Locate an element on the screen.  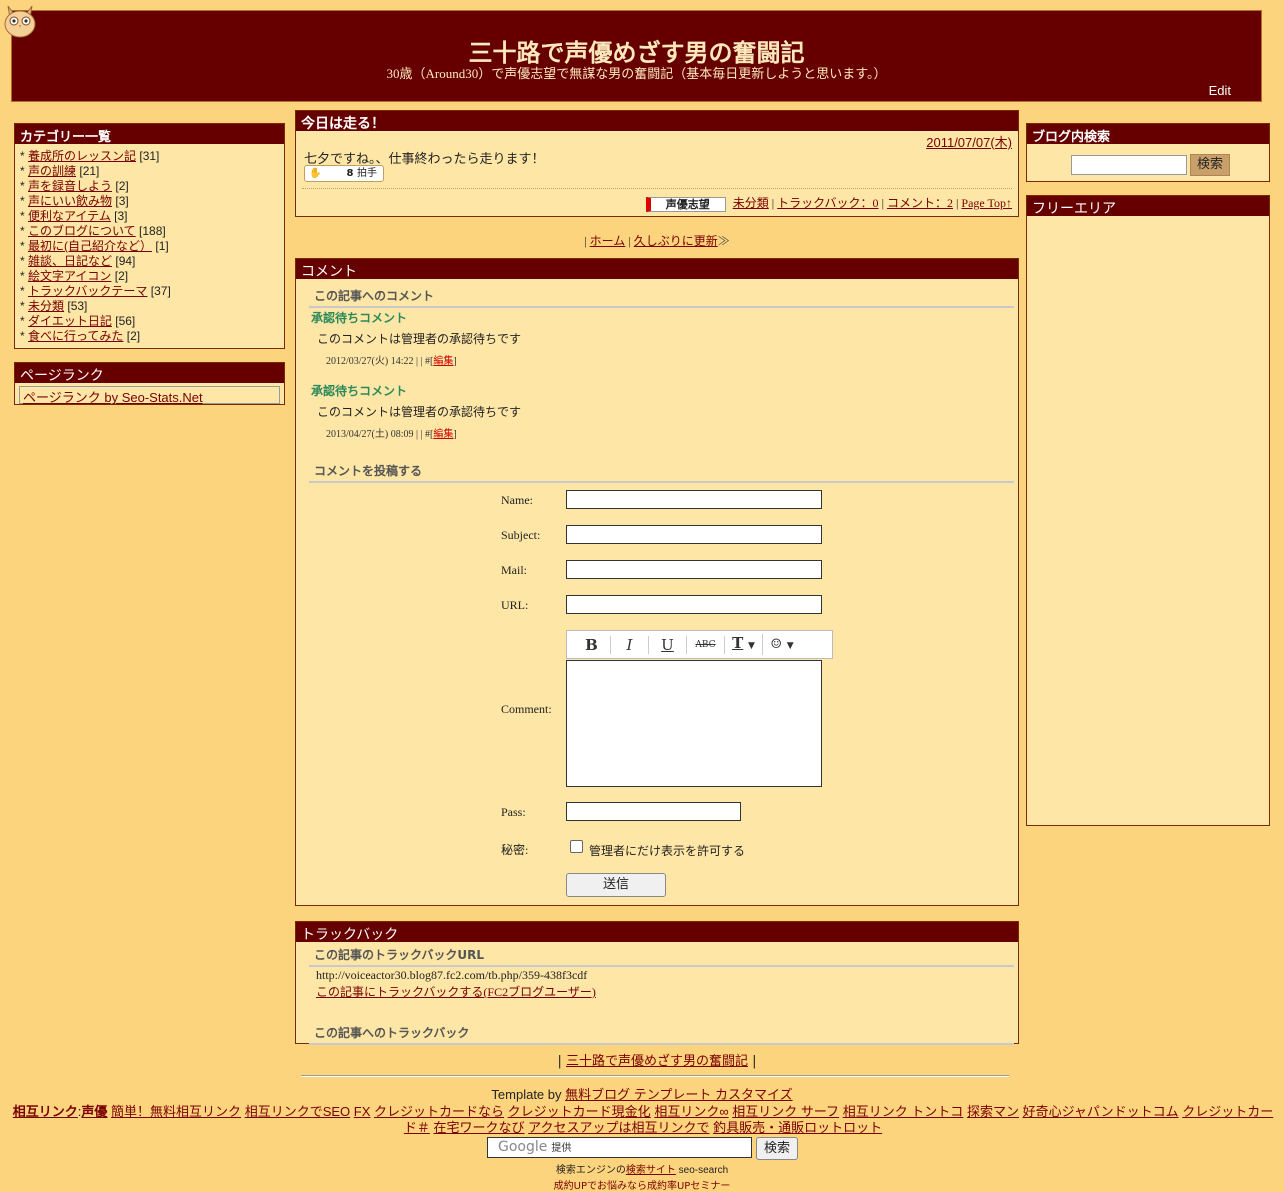
mutual-link: クレジットカード現金化 is located at coordinates (579, 1111).